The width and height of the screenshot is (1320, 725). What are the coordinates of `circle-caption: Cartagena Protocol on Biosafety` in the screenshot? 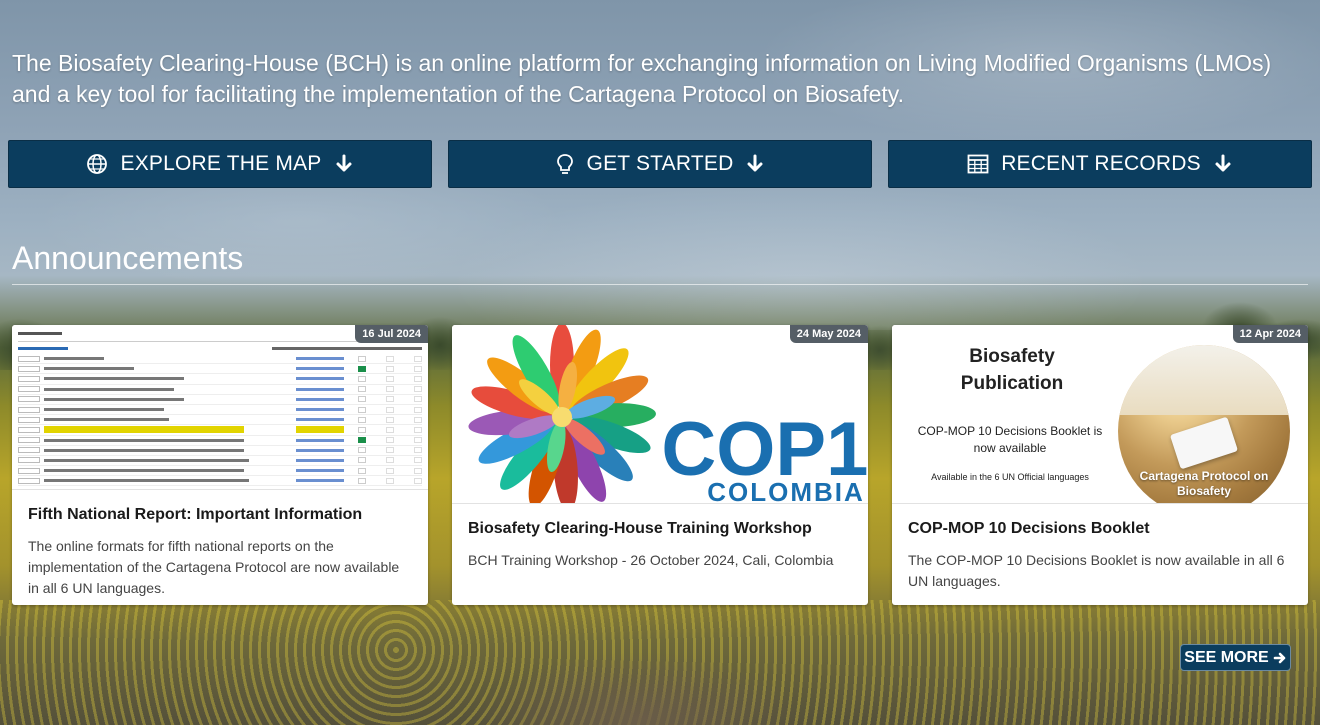 It's located at (1204, 483).